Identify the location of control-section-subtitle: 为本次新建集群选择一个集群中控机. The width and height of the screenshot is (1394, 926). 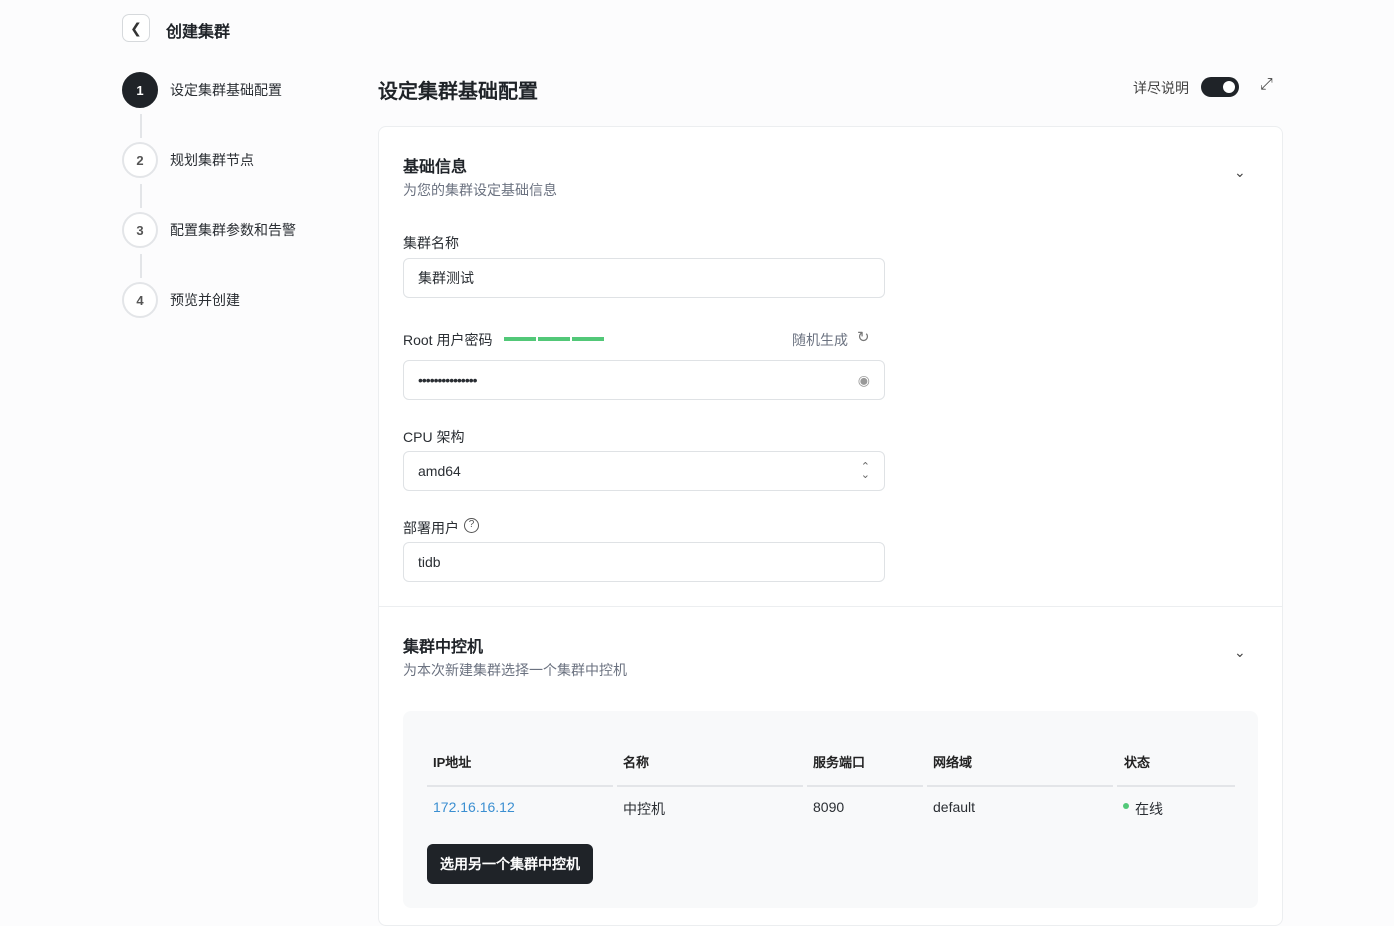
(515, 670).